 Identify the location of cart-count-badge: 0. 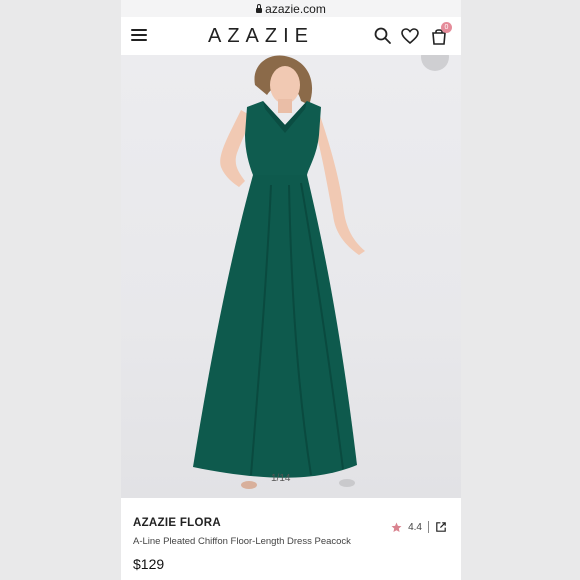
(446, 27).